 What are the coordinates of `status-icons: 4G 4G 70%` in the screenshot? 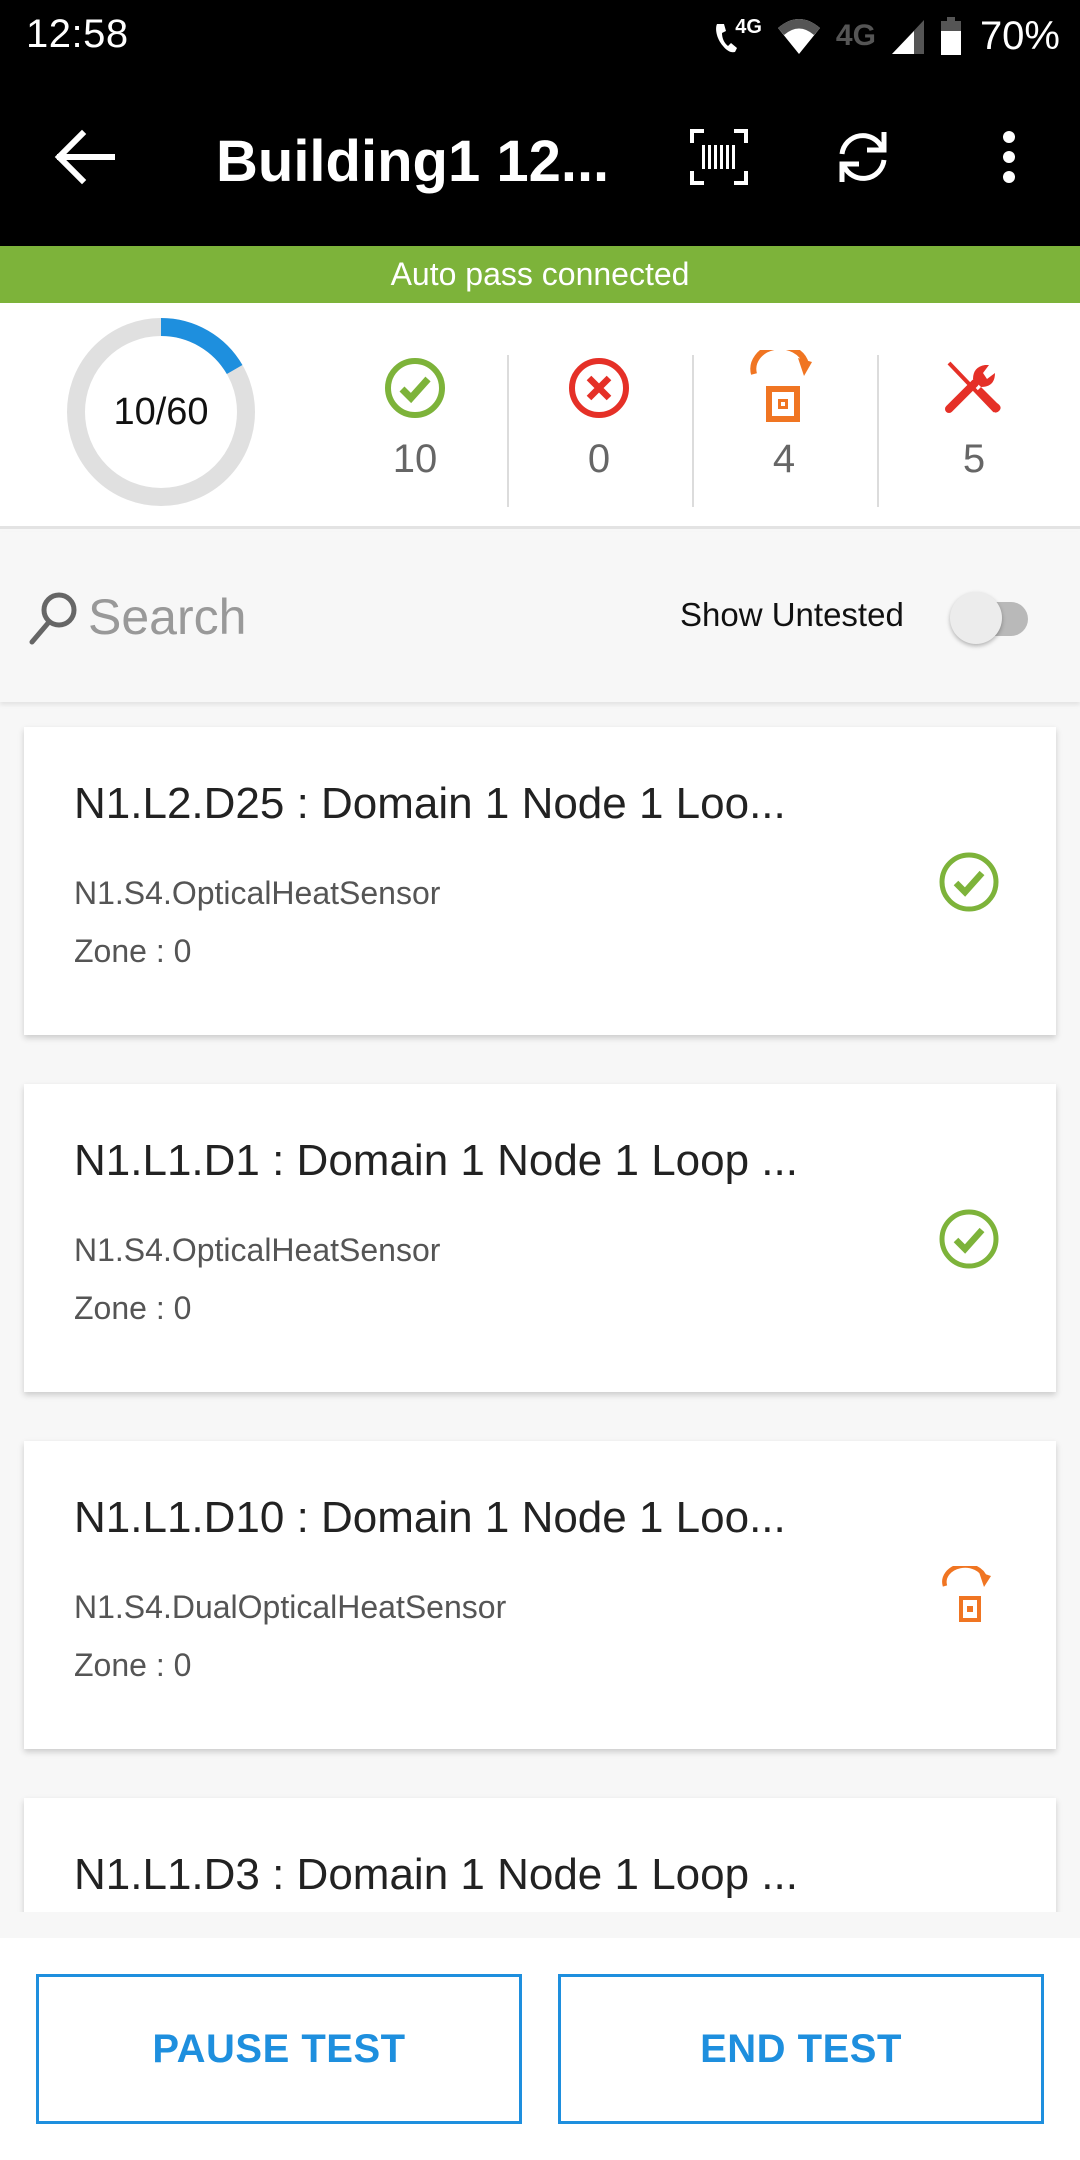 It's located at (886, 36).